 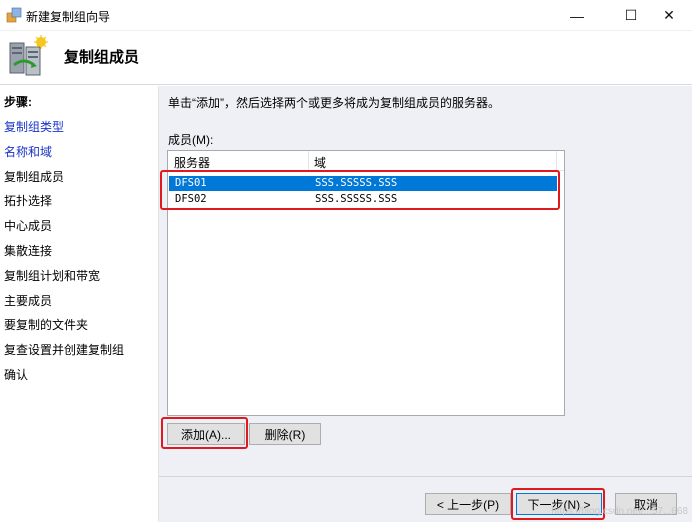 What do you see at coordinates (619, 511) in the screenshot?
I see `watermark-text: https://blog.csdn.net/...57...668` at bounding box center [619, 511].